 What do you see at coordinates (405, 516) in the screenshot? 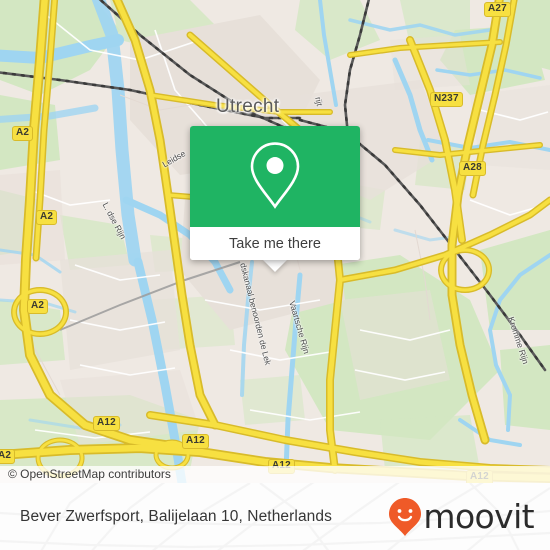
I see `moovit-pin-smiley-icon` at bounding box center [405, 516].